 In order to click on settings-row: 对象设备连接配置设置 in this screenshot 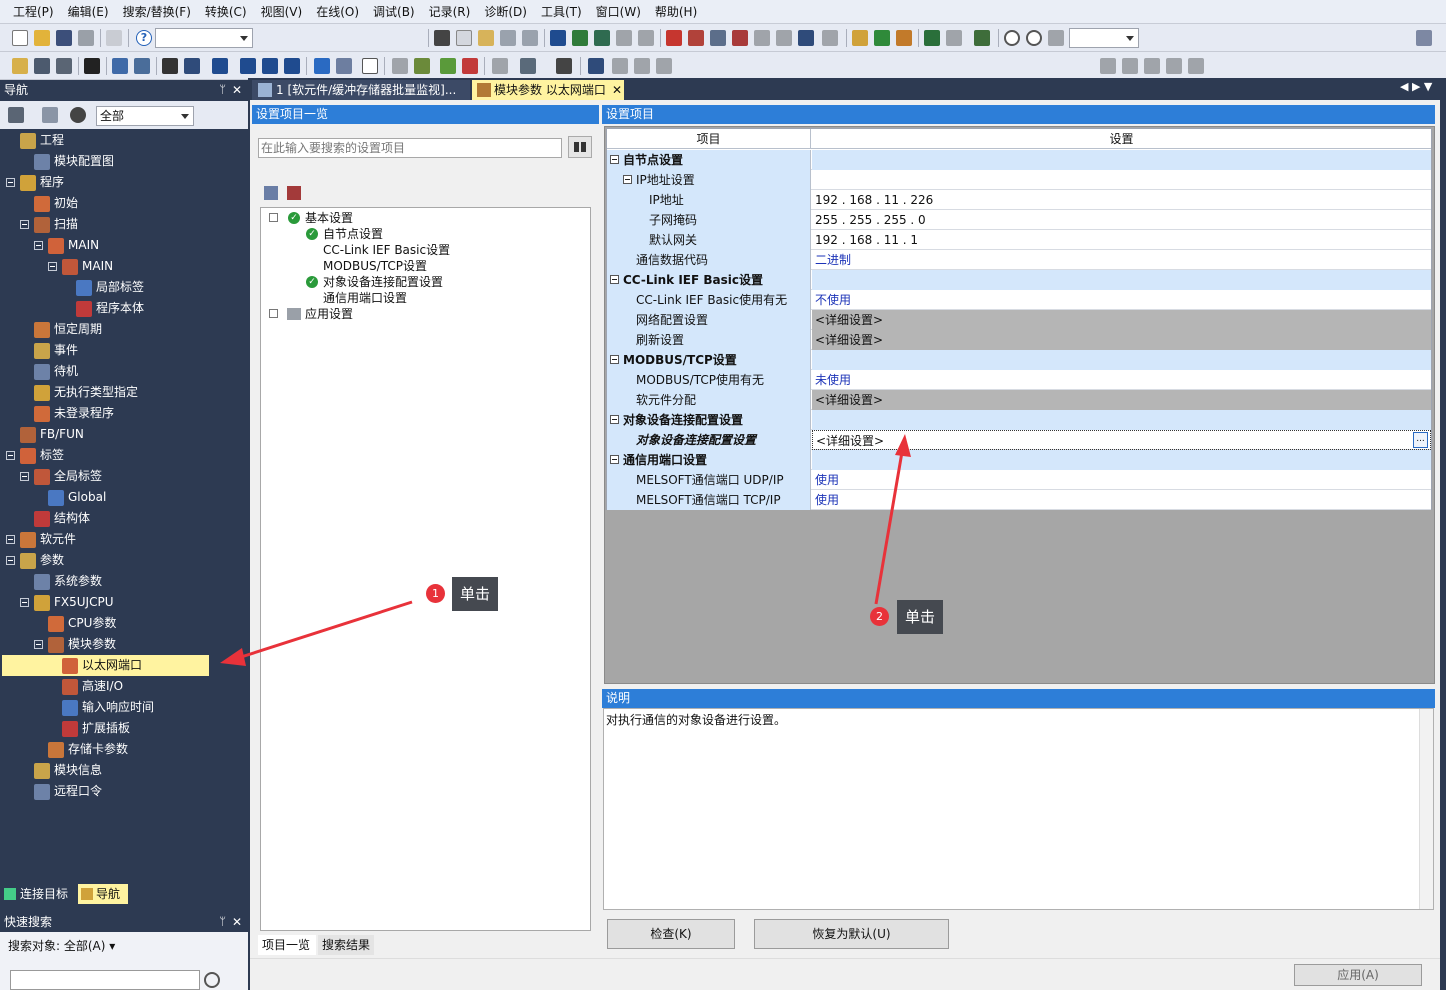, I will do `click(1019, 420)`.